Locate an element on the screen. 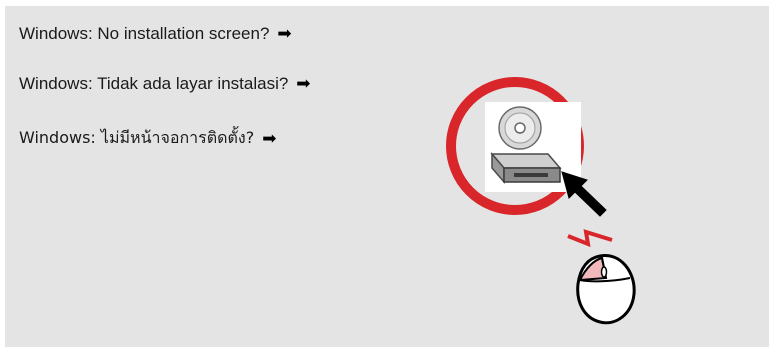 This screenshot has height=356, width=769. double-click-zigzag-icon is located at coordinates (590, 238).